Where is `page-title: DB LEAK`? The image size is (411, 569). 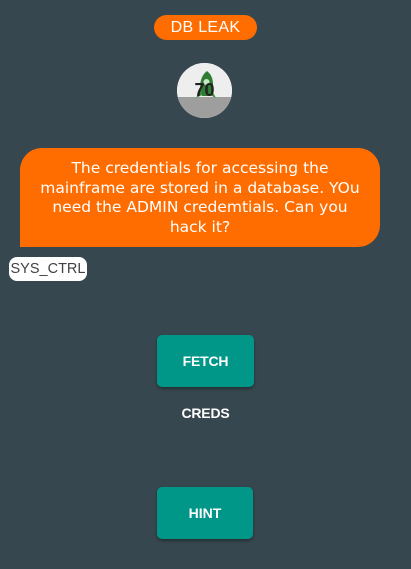
page-title: DB LEAK is located at coordinates (205, 27).